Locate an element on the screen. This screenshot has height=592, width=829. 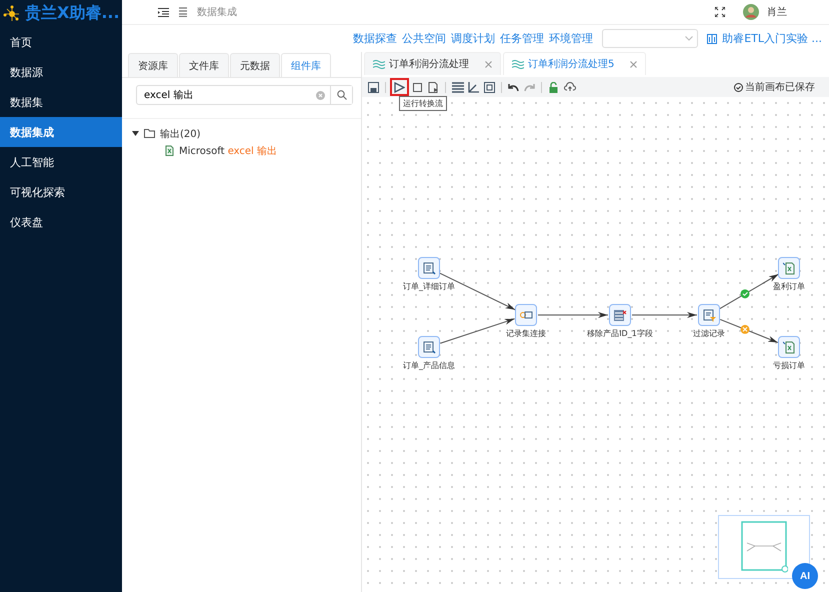
node-label: 记录集连接 is located at coordinates (526, 333).